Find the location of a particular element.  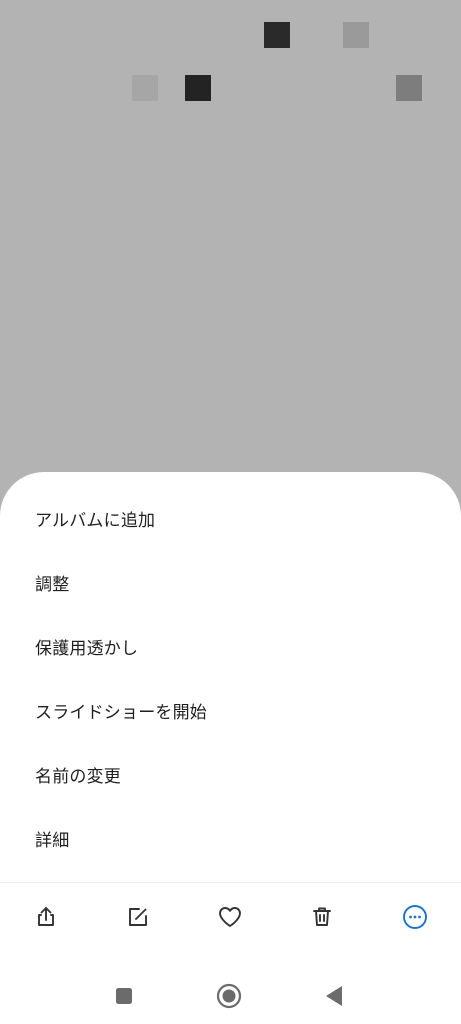

system-navigation-bar is located at coordinates (230, 996).